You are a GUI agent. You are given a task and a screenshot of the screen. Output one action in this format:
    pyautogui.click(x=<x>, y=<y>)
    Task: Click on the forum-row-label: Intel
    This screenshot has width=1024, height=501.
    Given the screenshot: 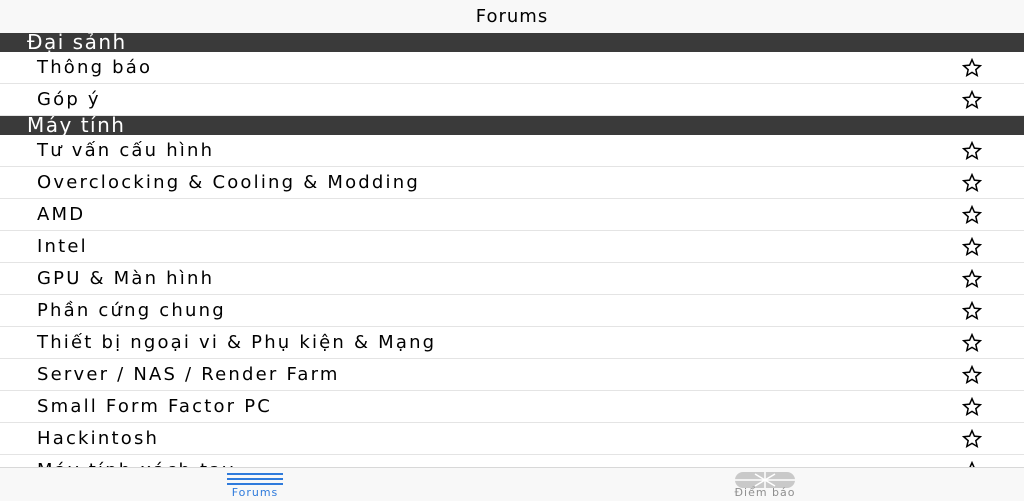 What is the action you would take?
    pyautogui.click(x=62, y=246)
    